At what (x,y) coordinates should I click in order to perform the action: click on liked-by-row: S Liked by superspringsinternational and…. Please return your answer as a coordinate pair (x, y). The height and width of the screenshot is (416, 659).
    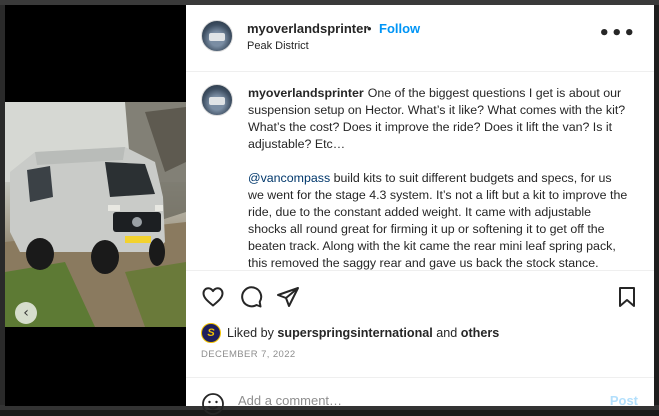
    Looking at the image, I should click on (350, 333).